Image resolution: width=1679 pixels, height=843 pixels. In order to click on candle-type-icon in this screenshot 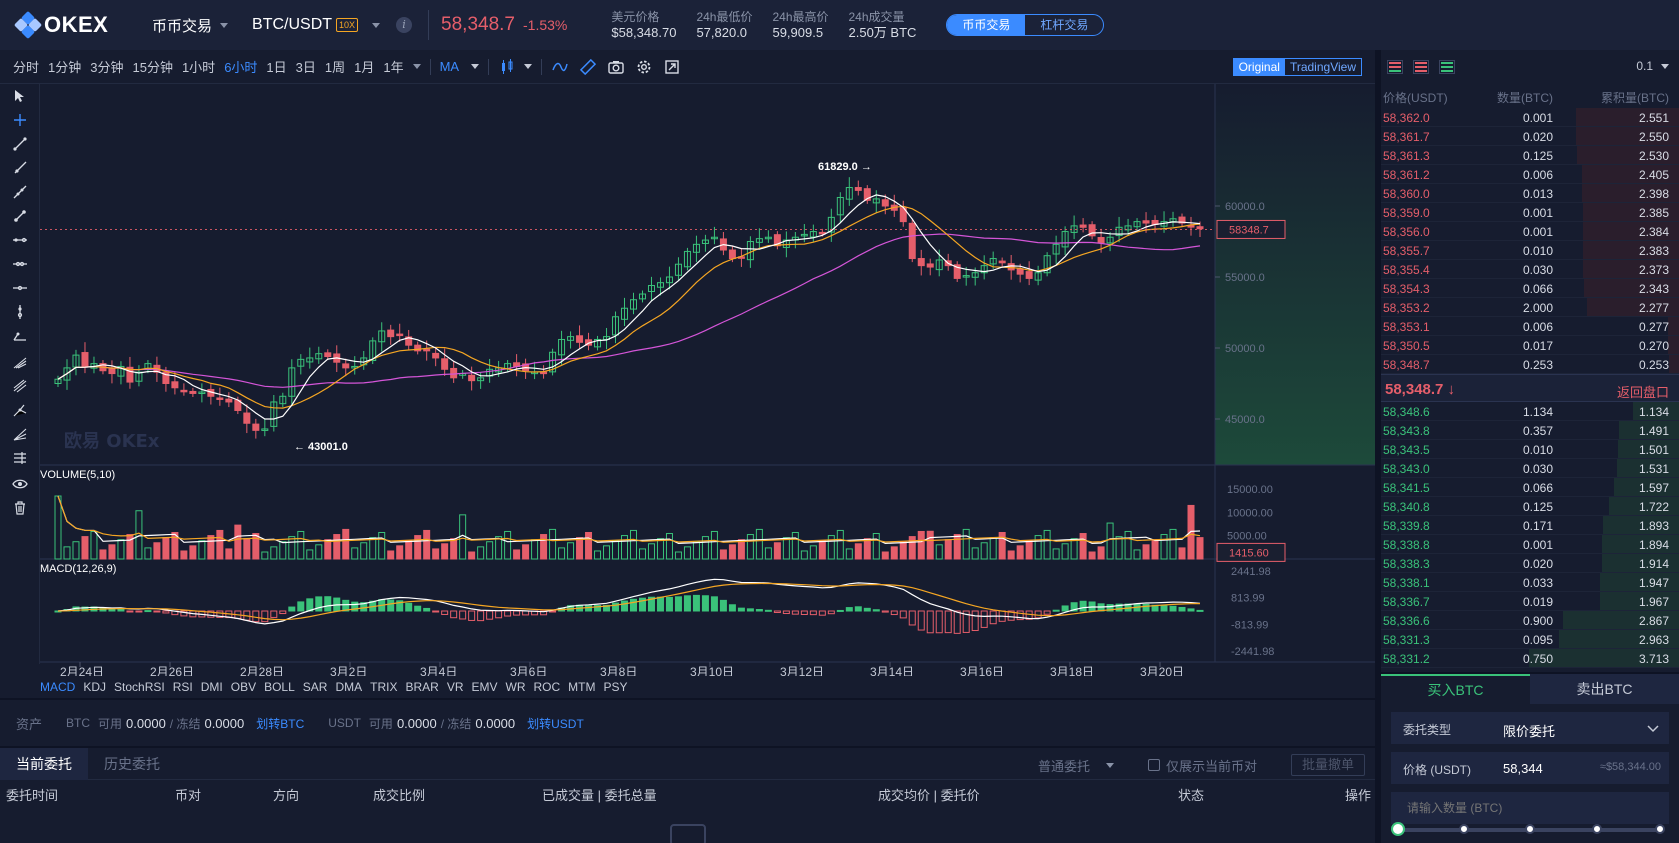, I will do `click(507, 67)`.